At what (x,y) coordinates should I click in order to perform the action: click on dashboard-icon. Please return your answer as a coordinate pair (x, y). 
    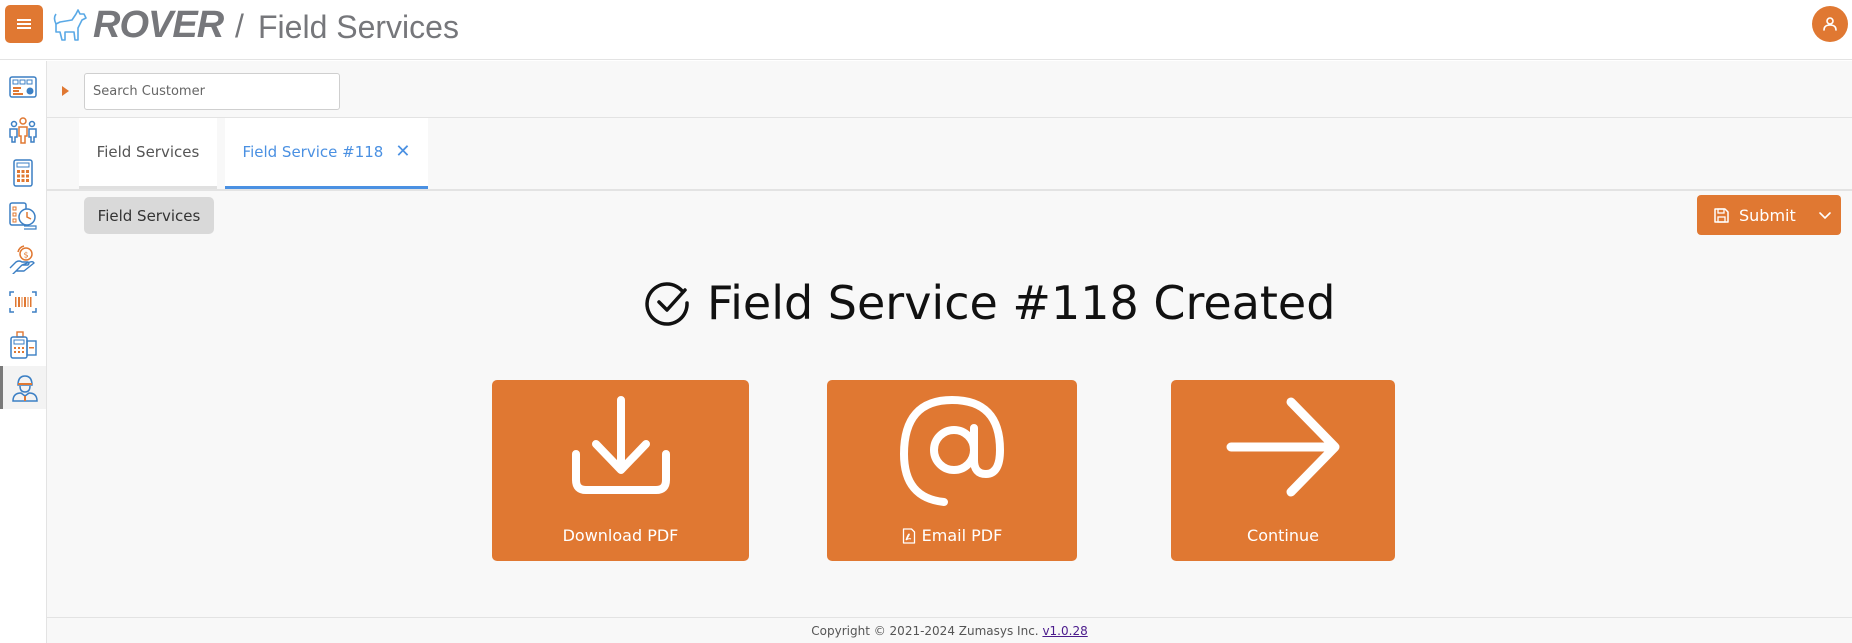
    Looking at the image, I should click on (23, 86).